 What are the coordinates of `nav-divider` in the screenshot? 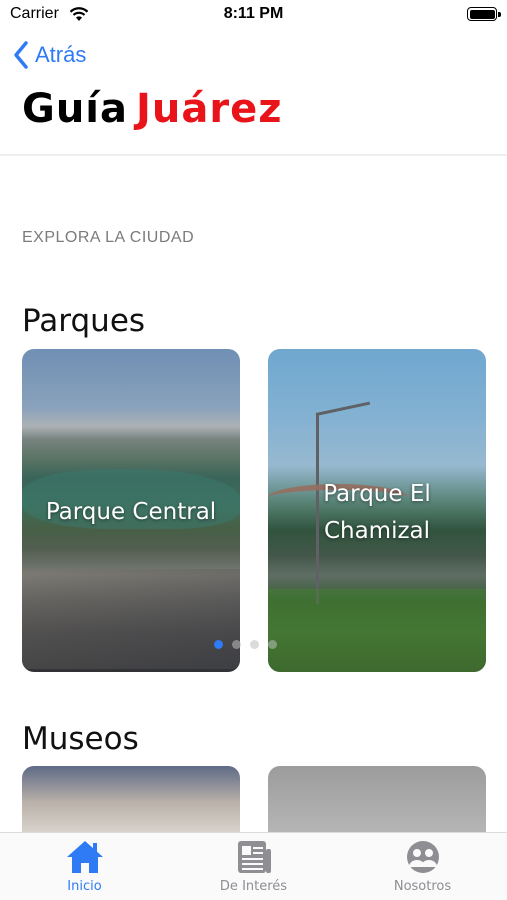 It's located at (253, 155).